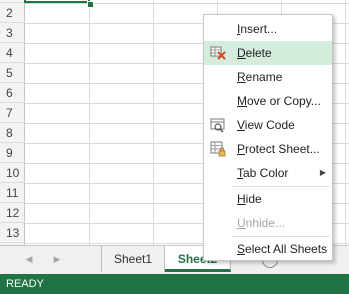  I want to click on protect-sheet-icon, so click(218, 149).